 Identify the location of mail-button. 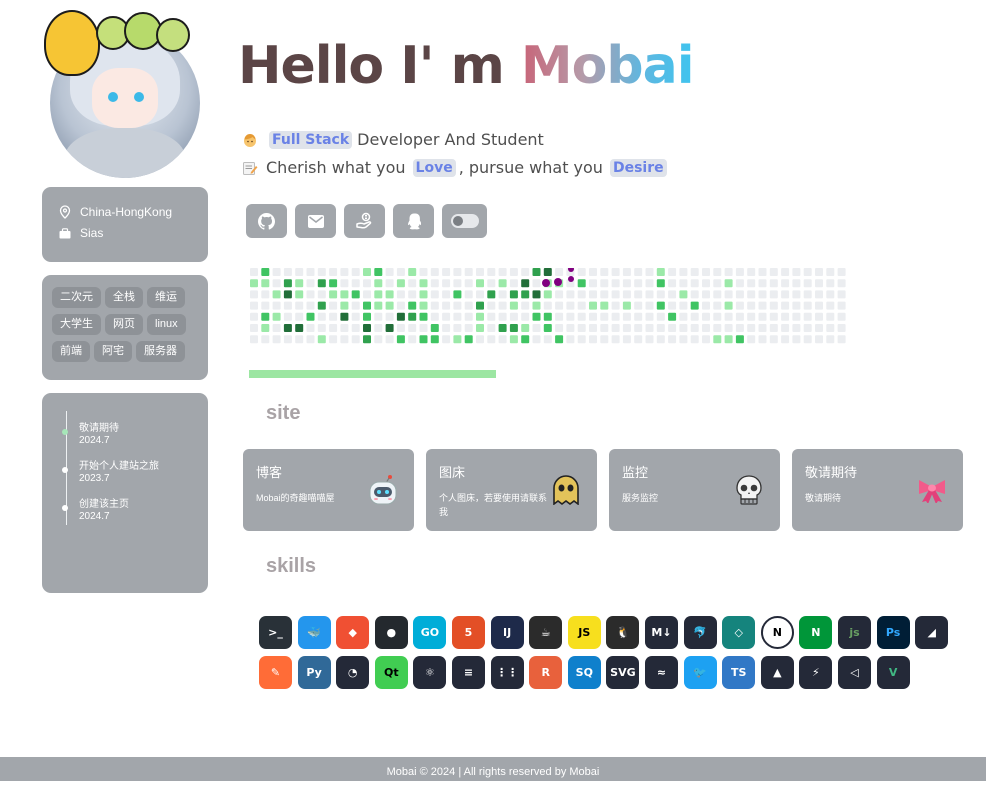
(315, 221).